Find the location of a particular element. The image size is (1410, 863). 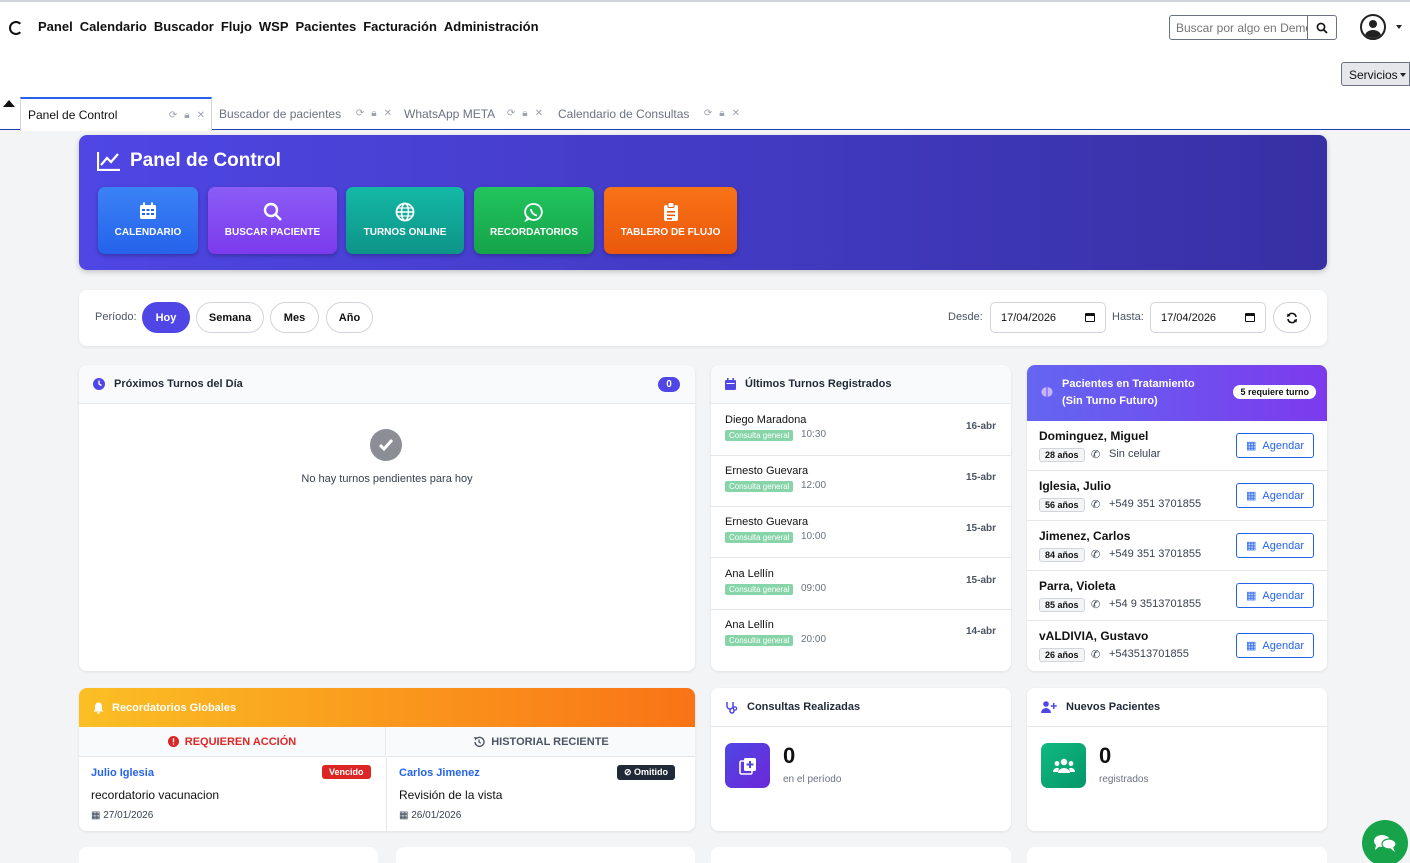

turnos-online-button: TURNOS ONLINE is located at coordinates (405, 220).